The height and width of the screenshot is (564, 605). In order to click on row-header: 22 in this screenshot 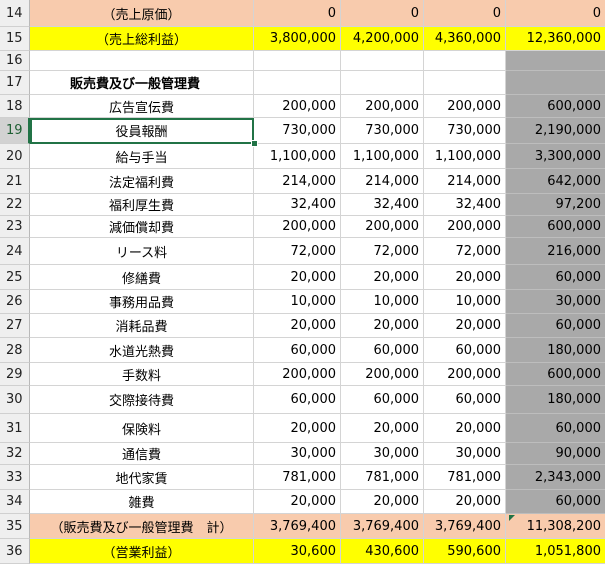, I will do `click(15, 205)`.